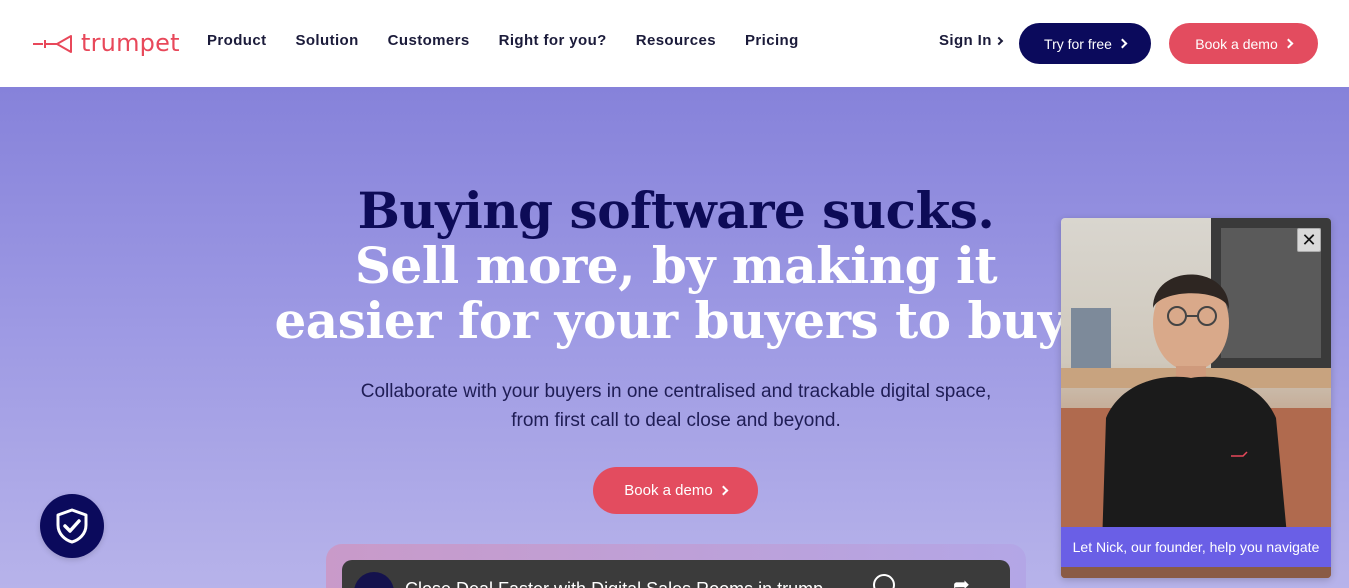 The image size is (1349, 588). What do you see at coordinates (668, 490) in the screenshot?
I see `hero-cta-label: Book a demo` at bounding box center [668, 490].